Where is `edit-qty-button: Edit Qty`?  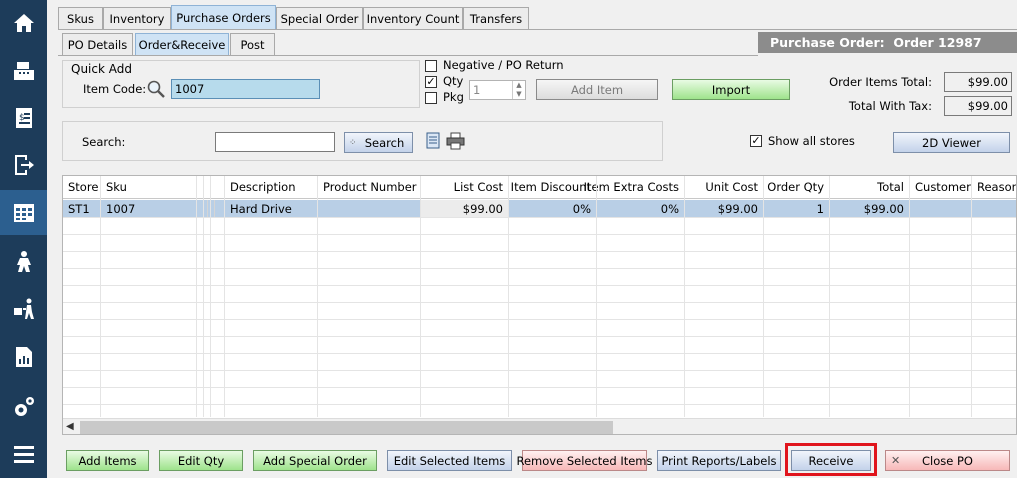
edit-qty-button: Edit Qty is located at coordinates (201, 460).